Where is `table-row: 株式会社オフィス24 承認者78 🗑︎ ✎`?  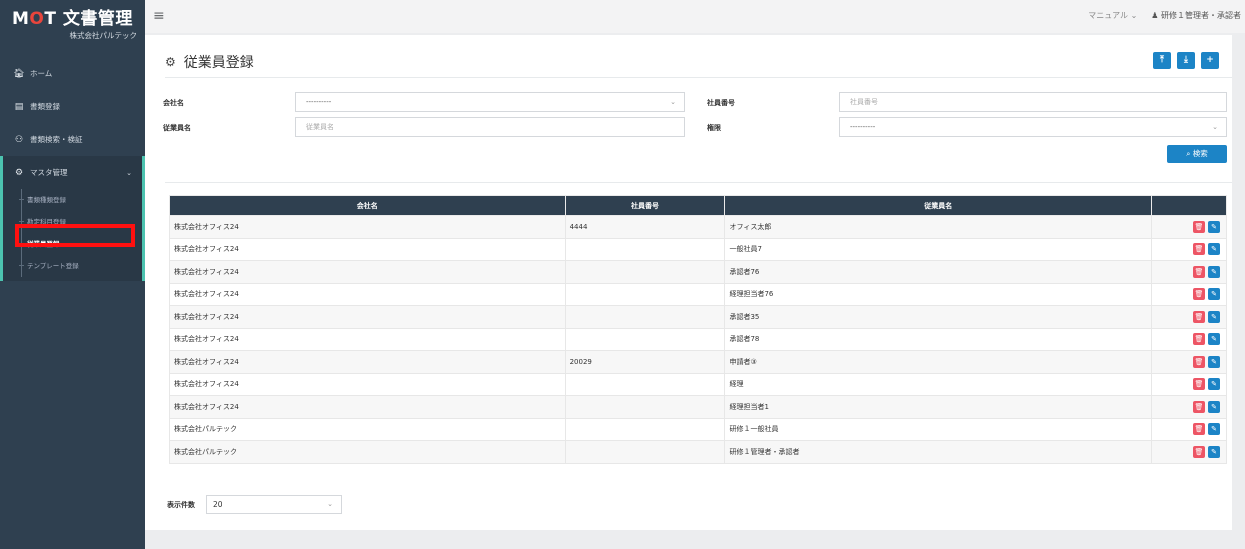 table-row: 株式会社オフィス24 承認者78 🗑︎ ✎ is located at coordinates (698, 339).